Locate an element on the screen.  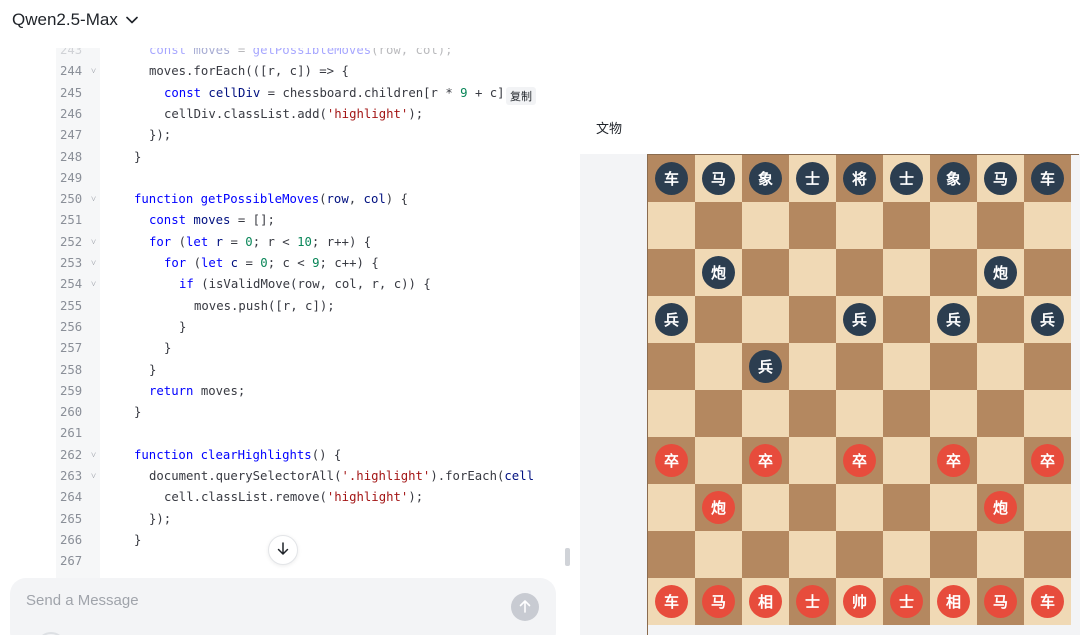
code-scrollbar is located at coordinates (567, 557).